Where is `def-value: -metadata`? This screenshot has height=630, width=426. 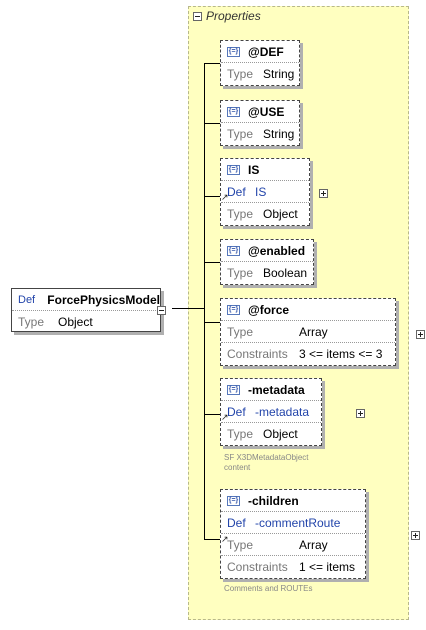 def-value: -metadata is located at coordinates (282, 411).